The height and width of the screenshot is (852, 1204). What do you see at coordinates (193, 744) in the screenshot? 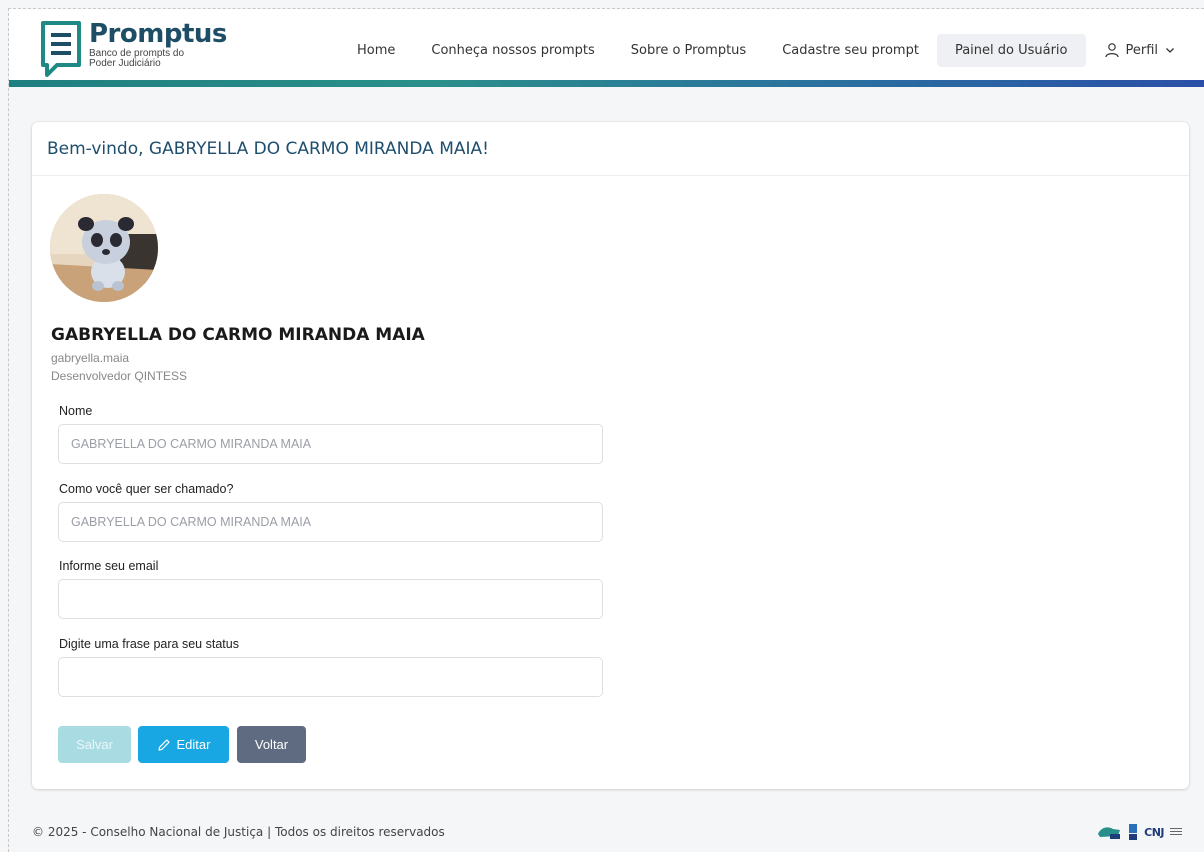
I see `edit-button-label: Editar` at bounding box center [193, 744].